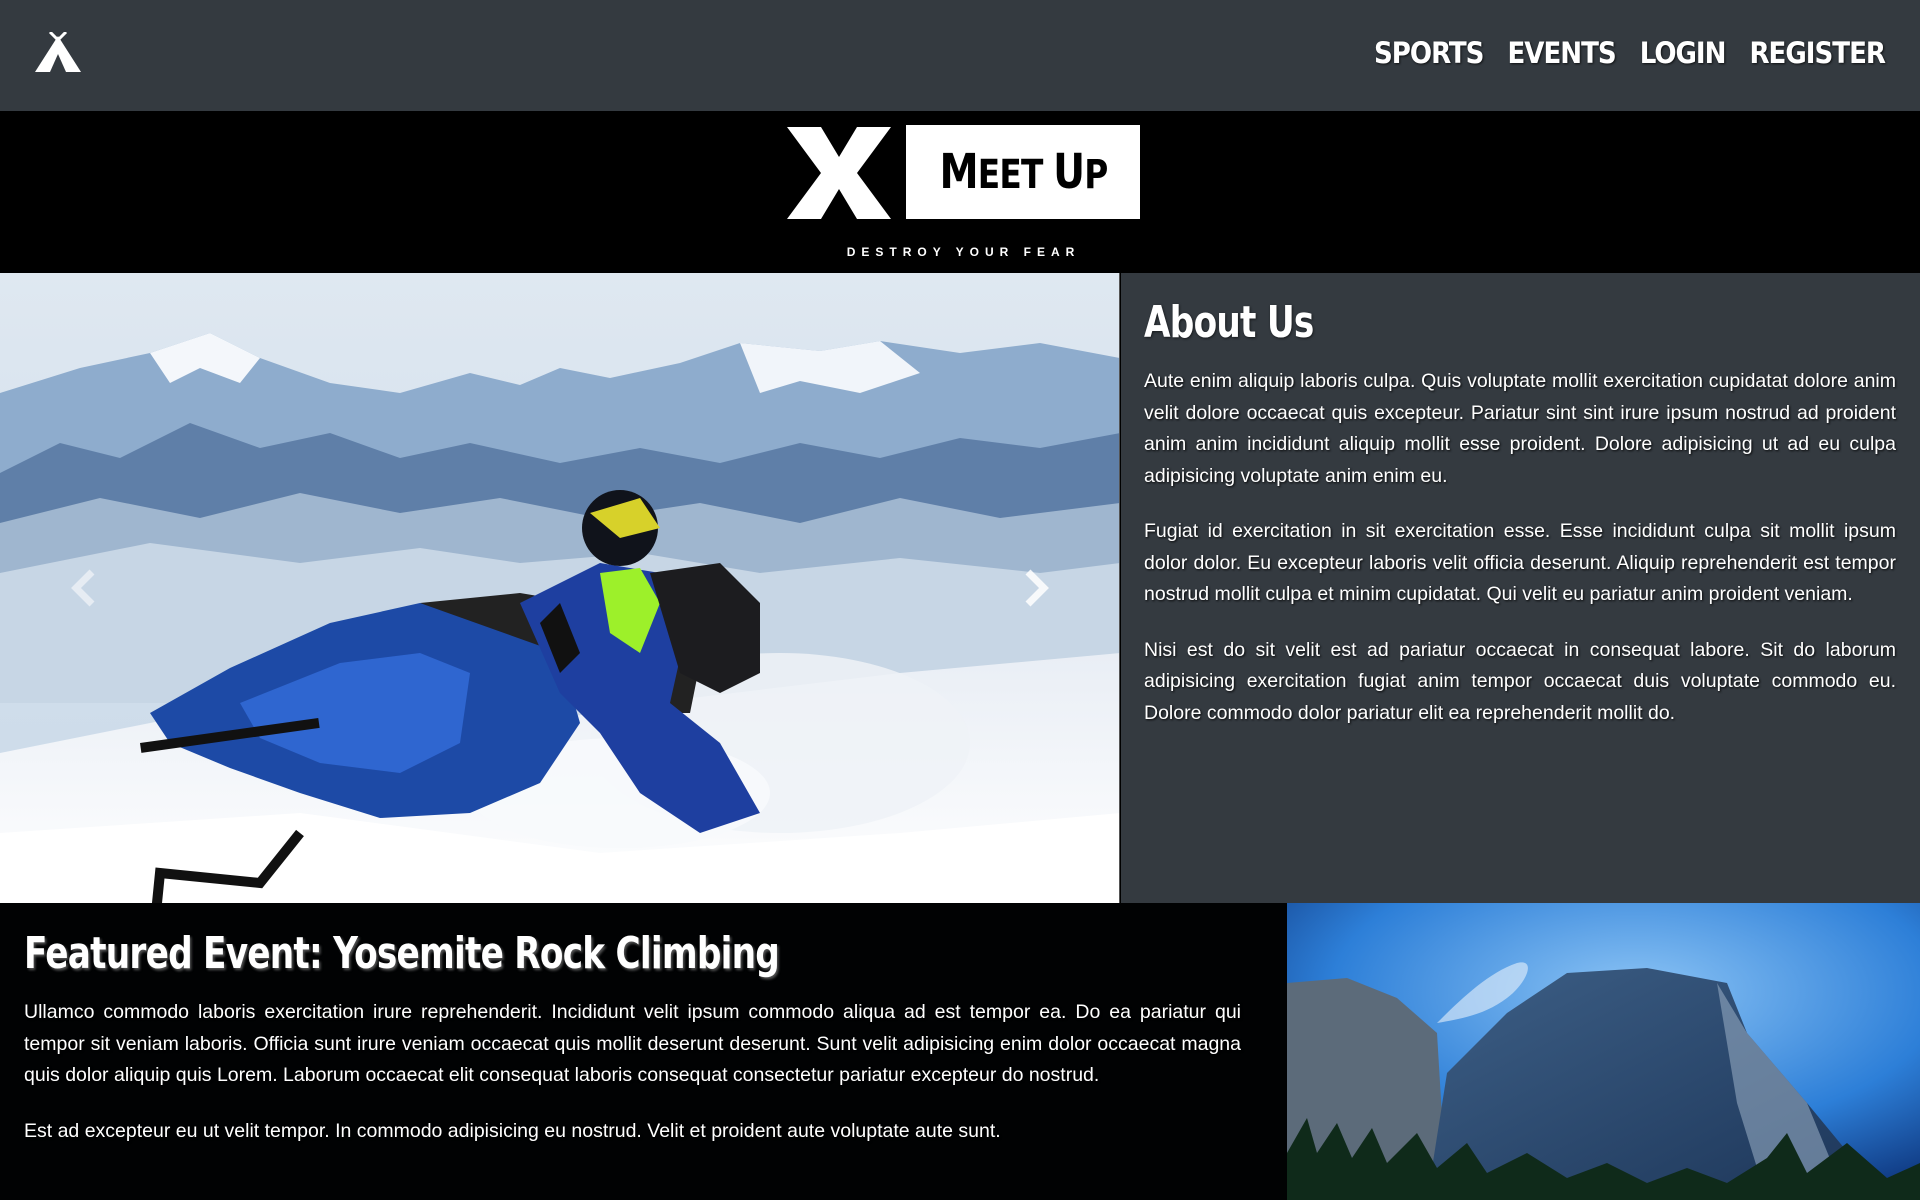 This screenshot has width=1920, height=1200. What do you see at coordinates (58, 53) in the screenshot?
I see `tent-icon` at bounding box center [58, 53].